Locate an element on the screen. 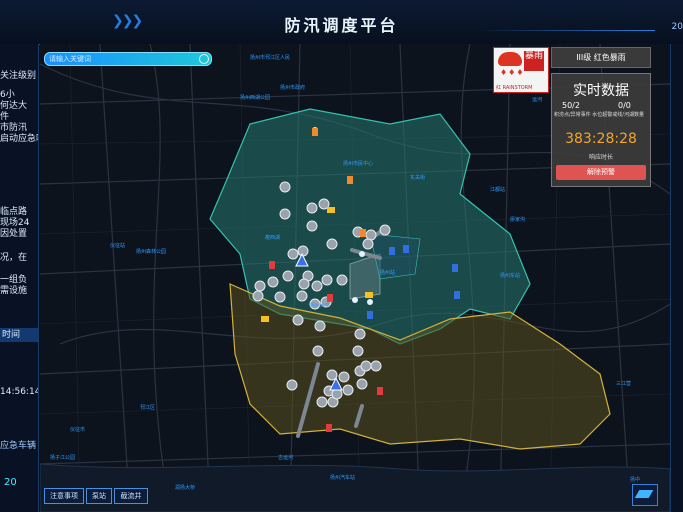  left-line: 件 is located at coordinates (5, 117).